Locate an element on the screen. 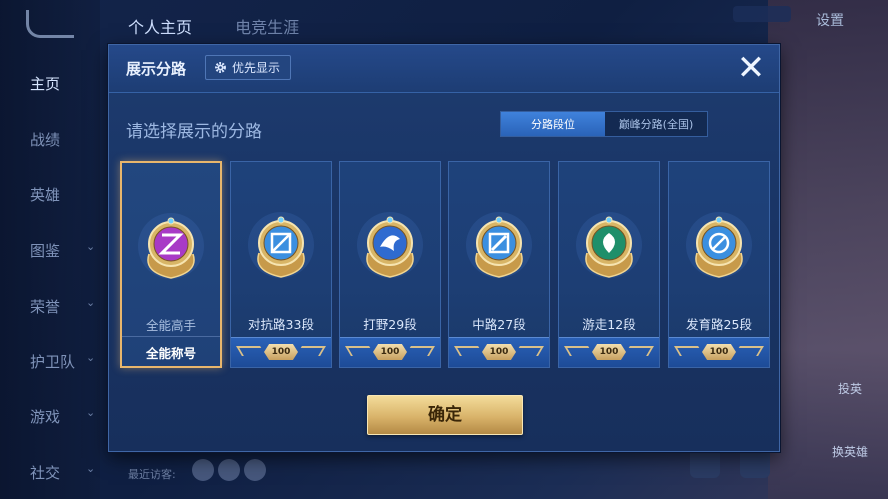 The image size is (888, 499). lane-card: 游走12段 100 is located at coordinates (609, 264).